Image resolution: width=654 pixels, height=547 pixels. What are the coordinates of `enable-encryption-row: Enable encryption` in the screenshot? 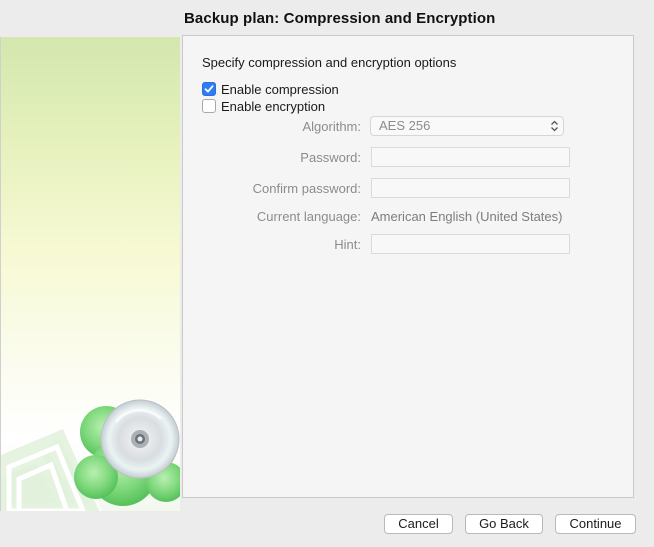 It's located at (263, 106).